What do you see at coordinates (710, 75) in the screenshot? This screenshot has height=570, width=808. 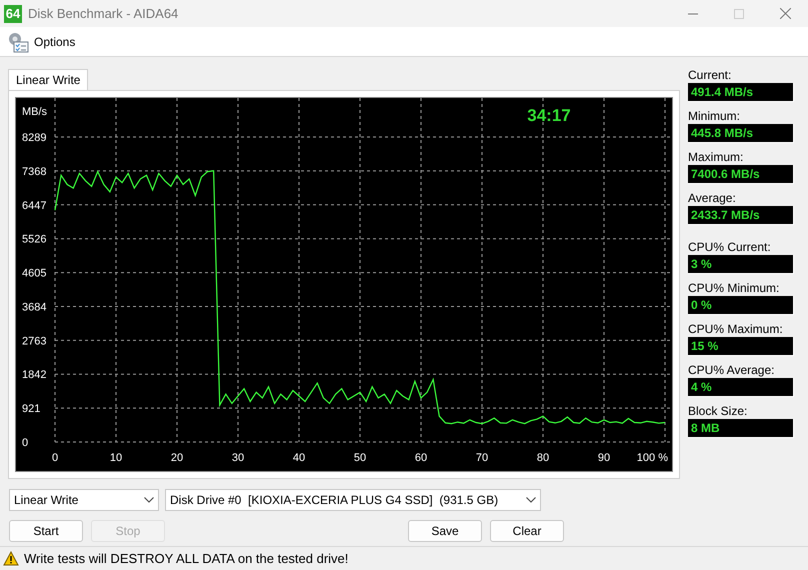 I see `stat-label: Current:` at bounding box center [710, 75].